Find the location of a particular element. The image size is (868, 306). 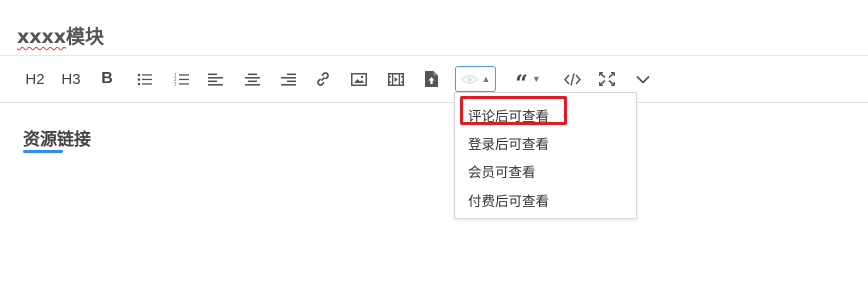

unordered-list-button is located at coordinates (144, 79).